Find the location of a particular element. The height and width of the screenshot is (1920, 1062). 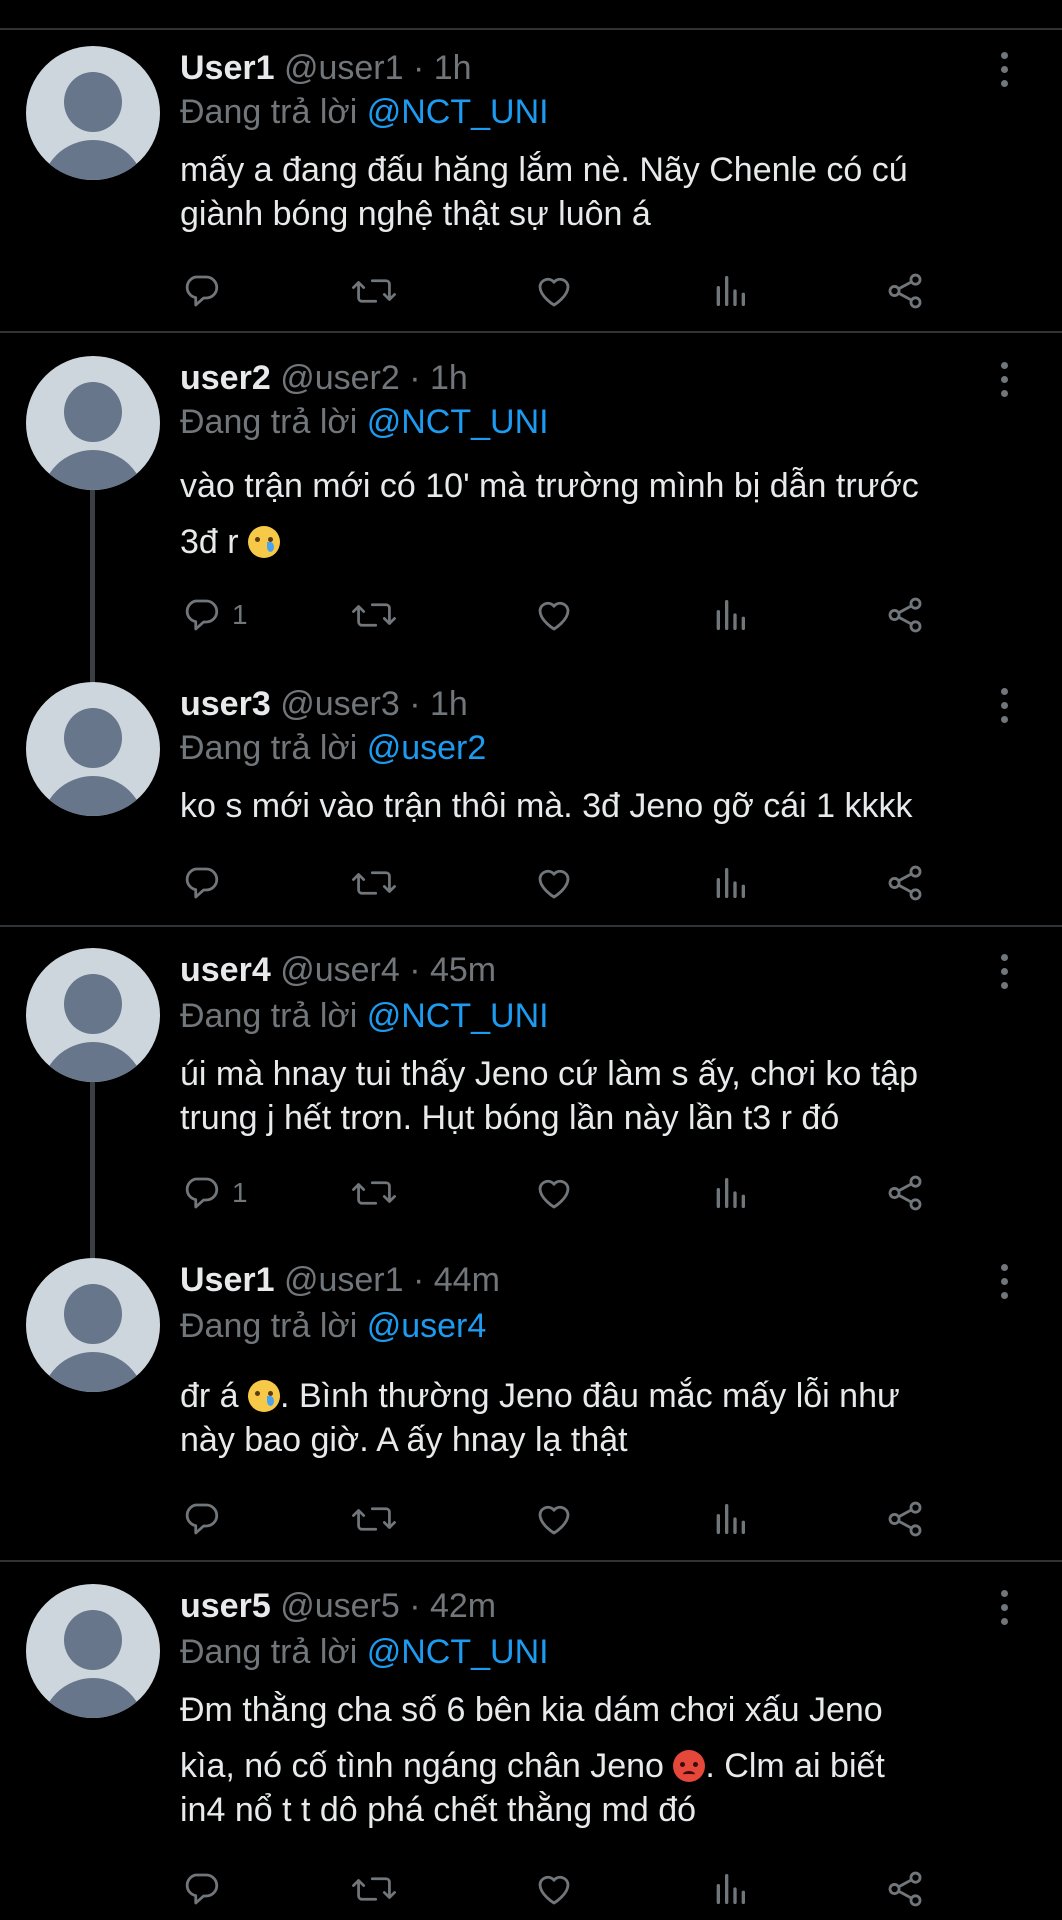

mention-link: @user4 is located at coordinates (427, 1326).